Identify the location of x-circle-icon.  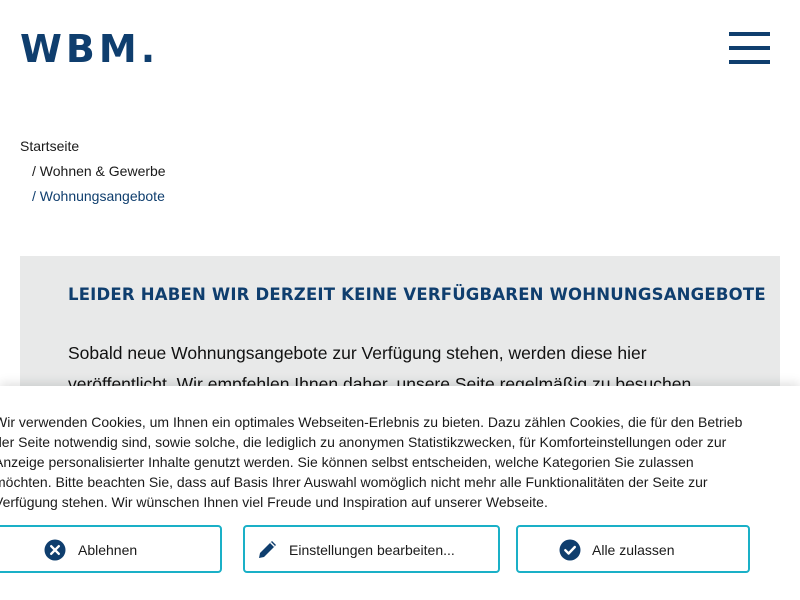
(55, 550).